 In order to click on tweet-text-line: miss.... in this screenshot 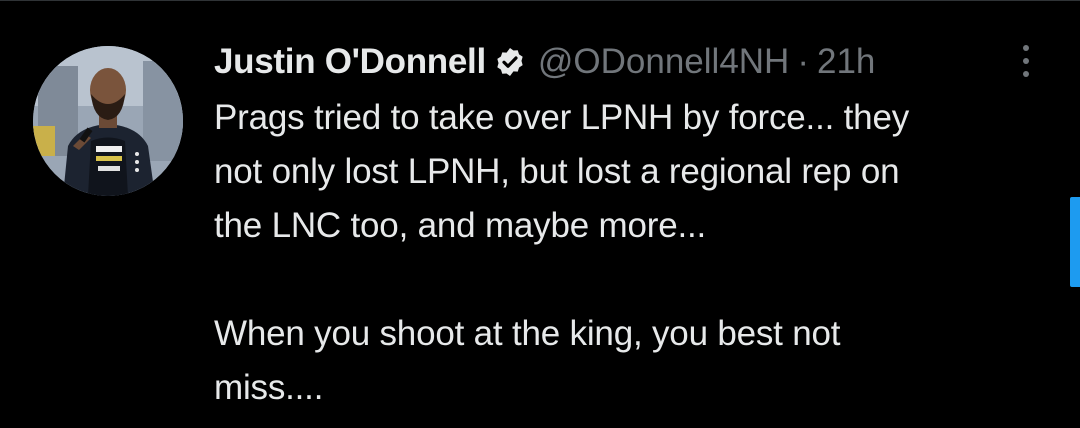, I will do `click(269, 387)`.